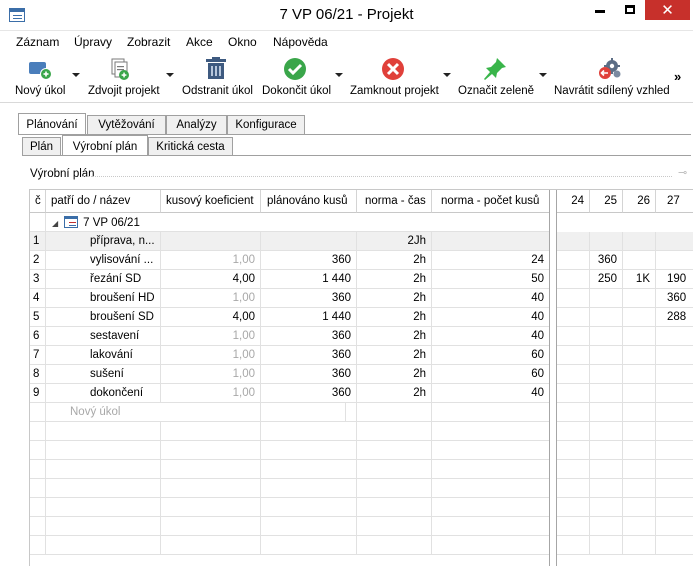 Image resolution: width=693 pixels, height=566 pixels. What do you see at coordinates (211, 279) in the screenshot?
I see `coefficient-cell: 4,00` at bounding box center [211, 279].